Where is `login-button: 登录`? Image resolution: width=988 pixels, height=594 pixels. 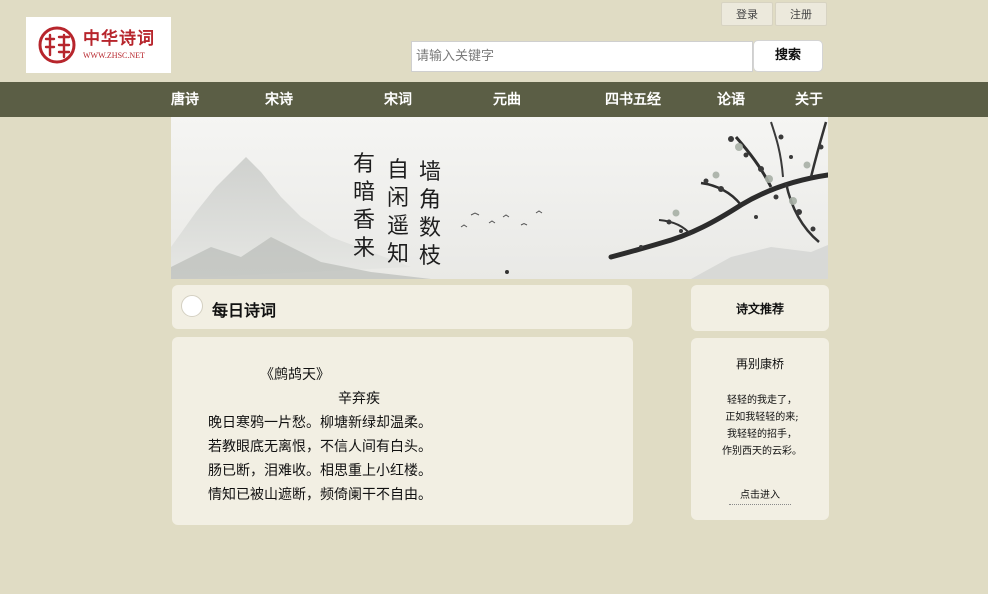
login-button: 登录 is located at coordinates (747, 14).